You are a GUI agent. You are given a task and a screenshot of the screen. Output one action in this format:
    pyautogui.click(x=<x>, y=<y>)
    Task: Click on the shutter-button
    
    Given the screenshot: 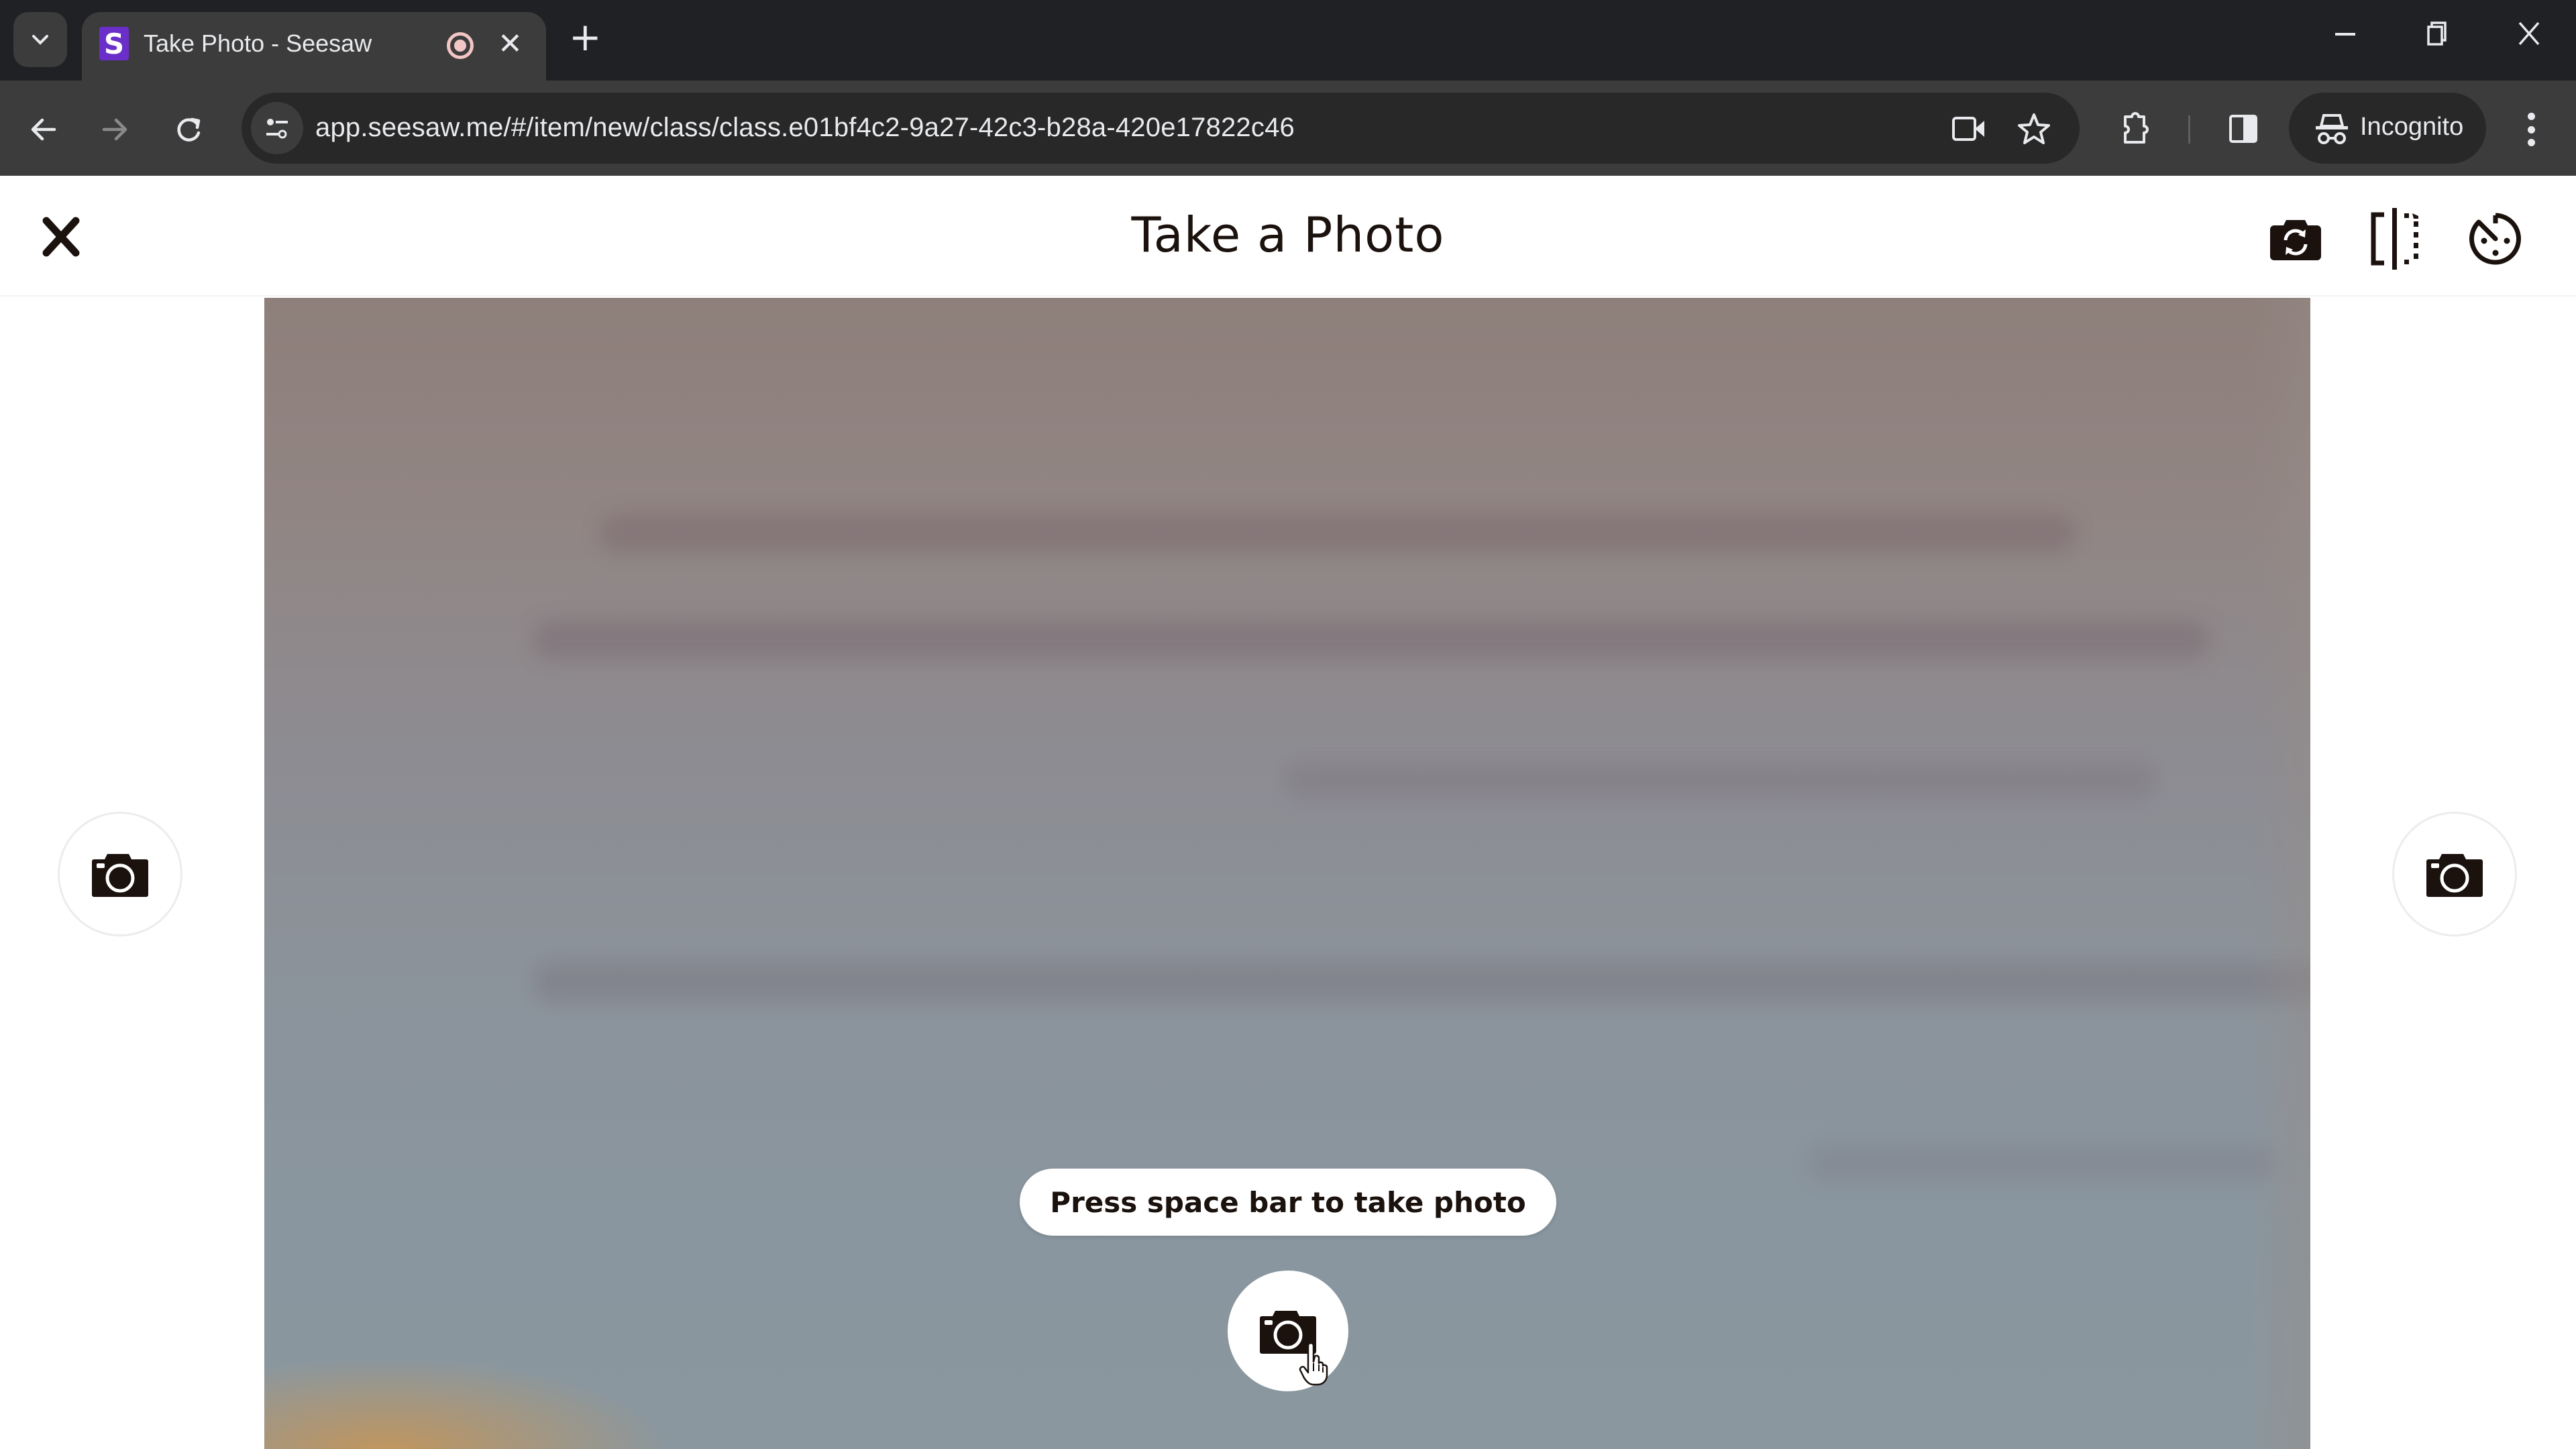 What is the action you would take?
    pyautogui.click(x=1288, y=1331)
    